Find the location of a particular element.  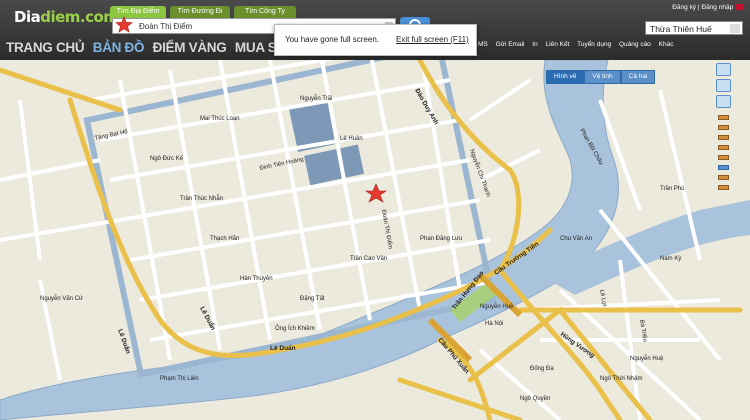

tab-find-route: Tìm Đường Đi is located at coordinates (200, 12).